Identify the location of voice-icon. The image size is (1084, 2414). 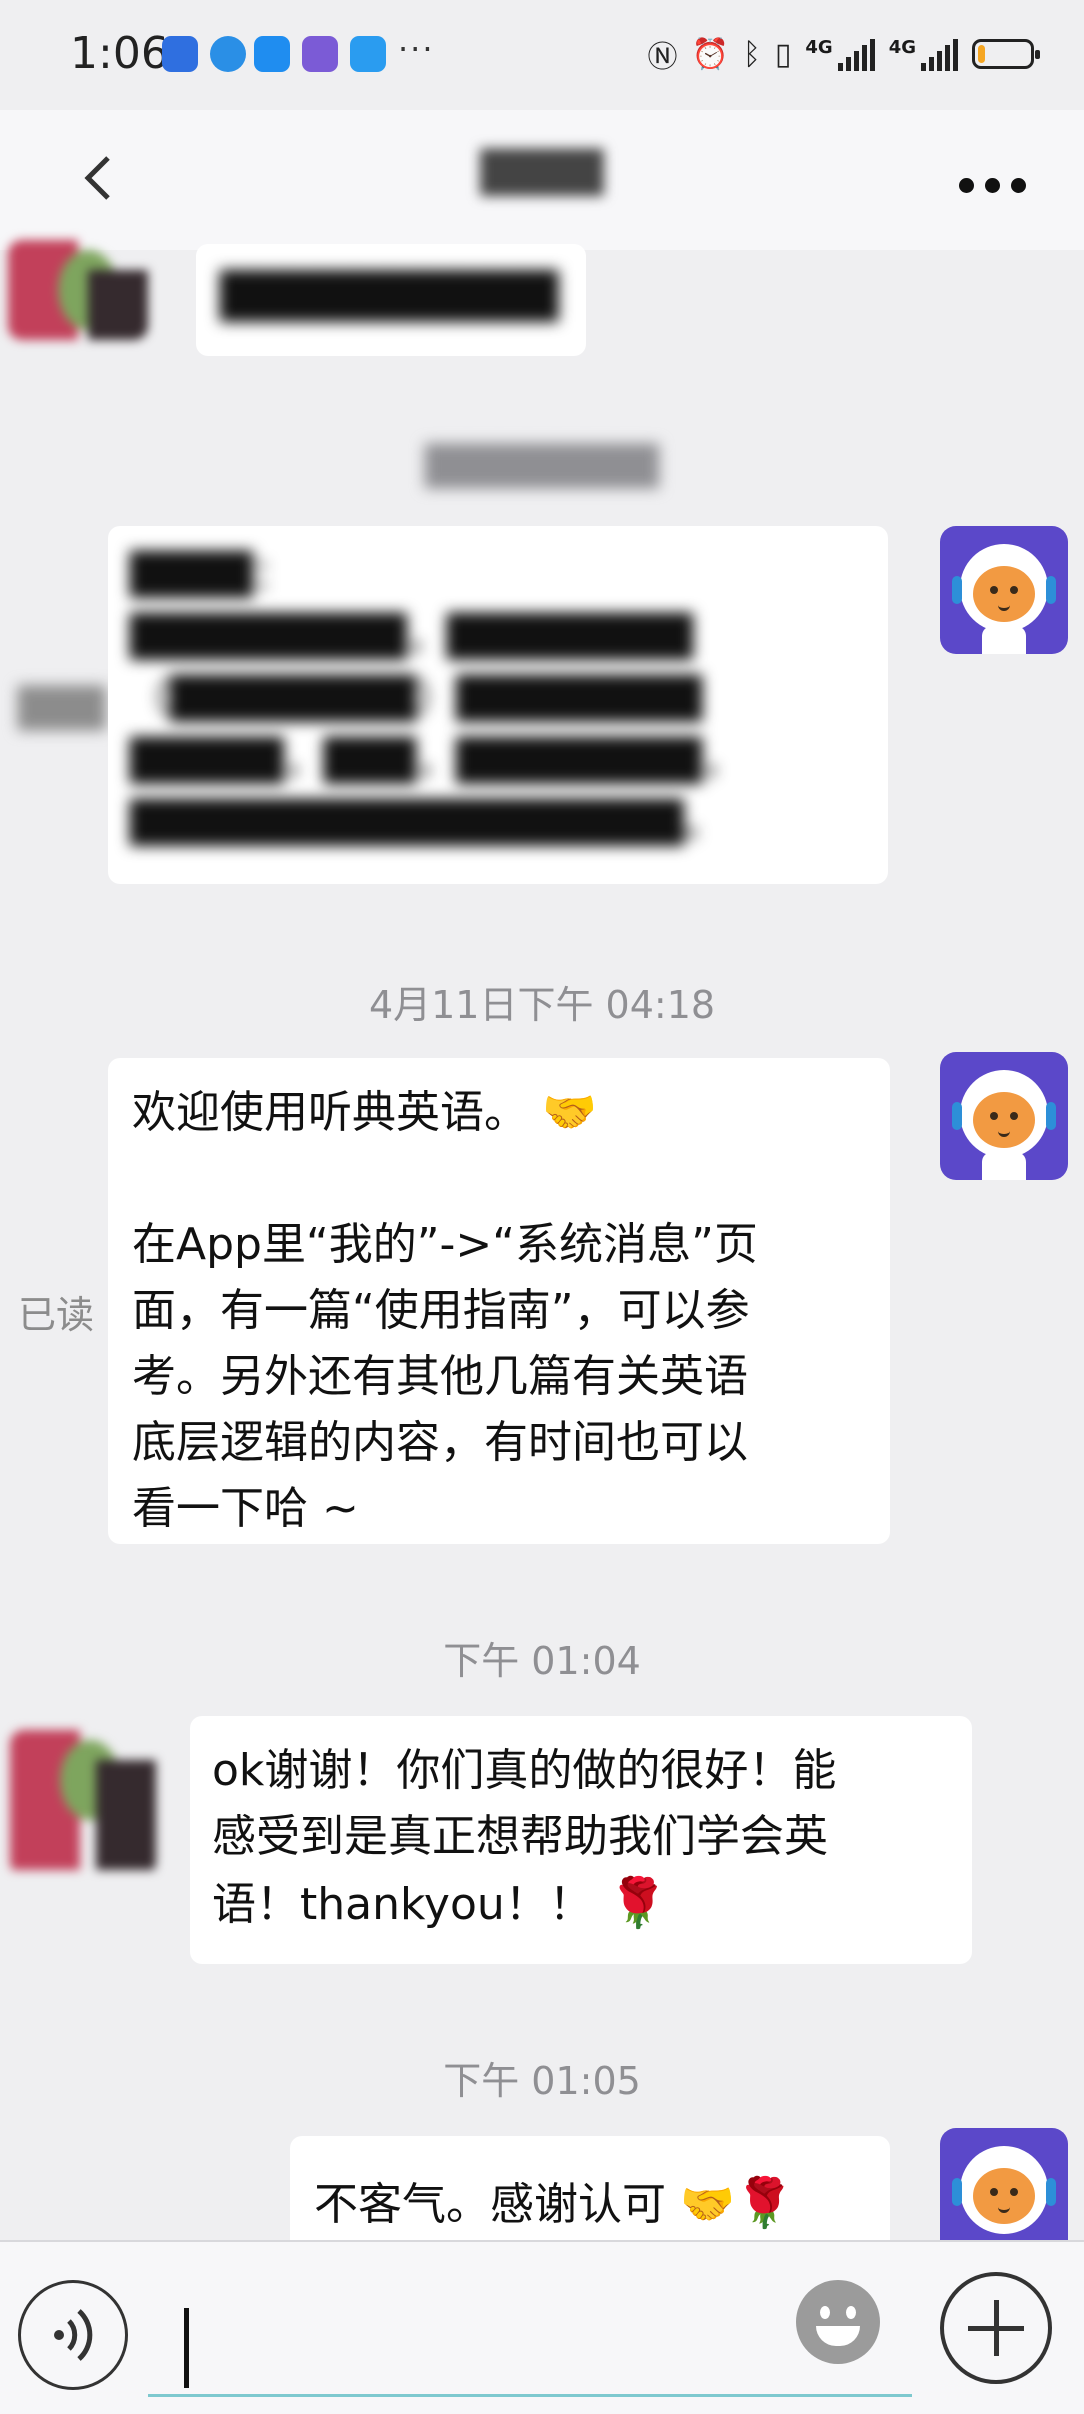
(73, 2335).